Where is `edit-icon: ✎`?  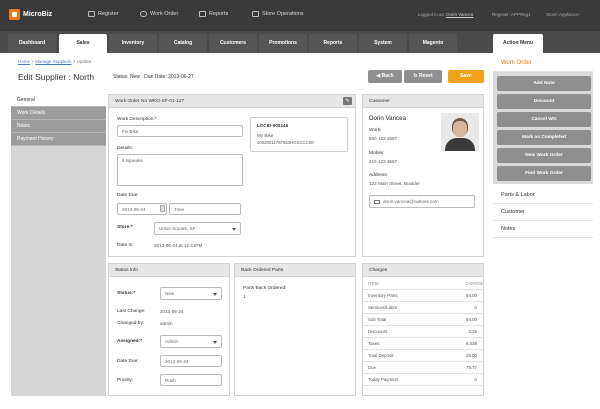
edit-icon: ✎ is located at coordinates (347, 101).